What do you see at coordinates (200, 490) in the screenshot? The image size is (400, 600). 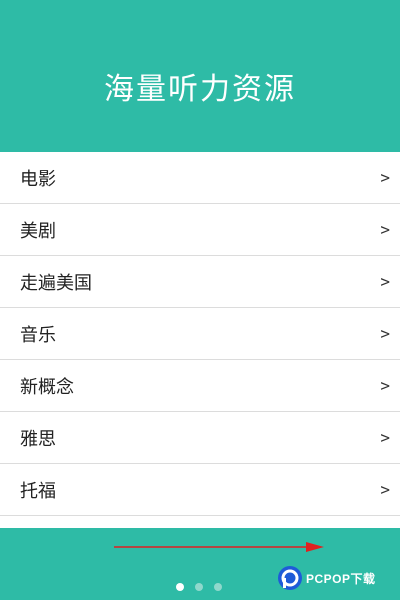 I see `list-item-toefl: 托福 >` at bounding box center [200, 490].